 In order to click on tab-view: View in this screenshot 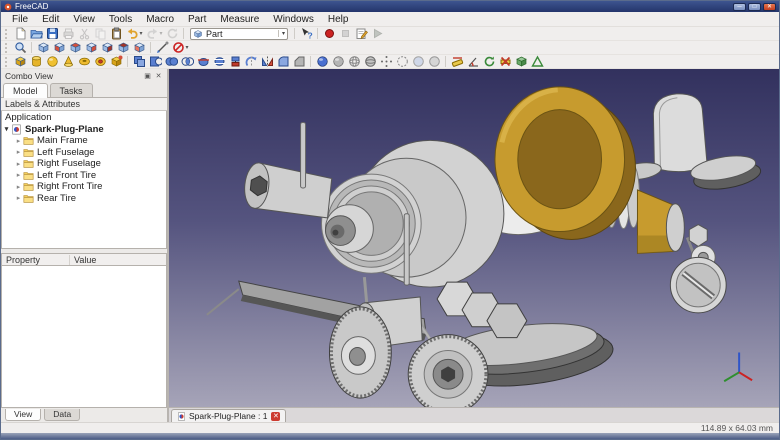, I will do `click(23, 415)`.